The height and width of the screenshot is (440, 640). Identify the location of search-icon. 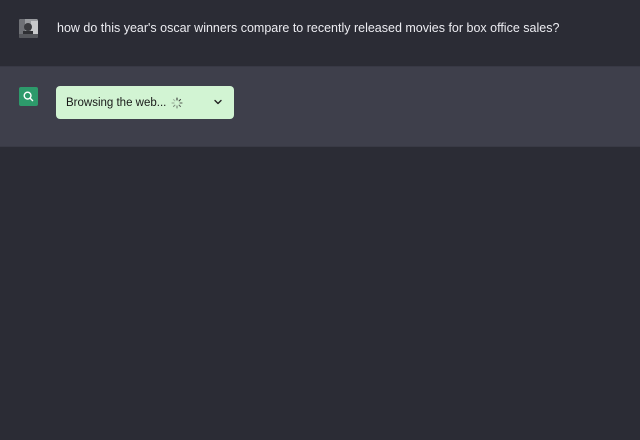
(28, 96).